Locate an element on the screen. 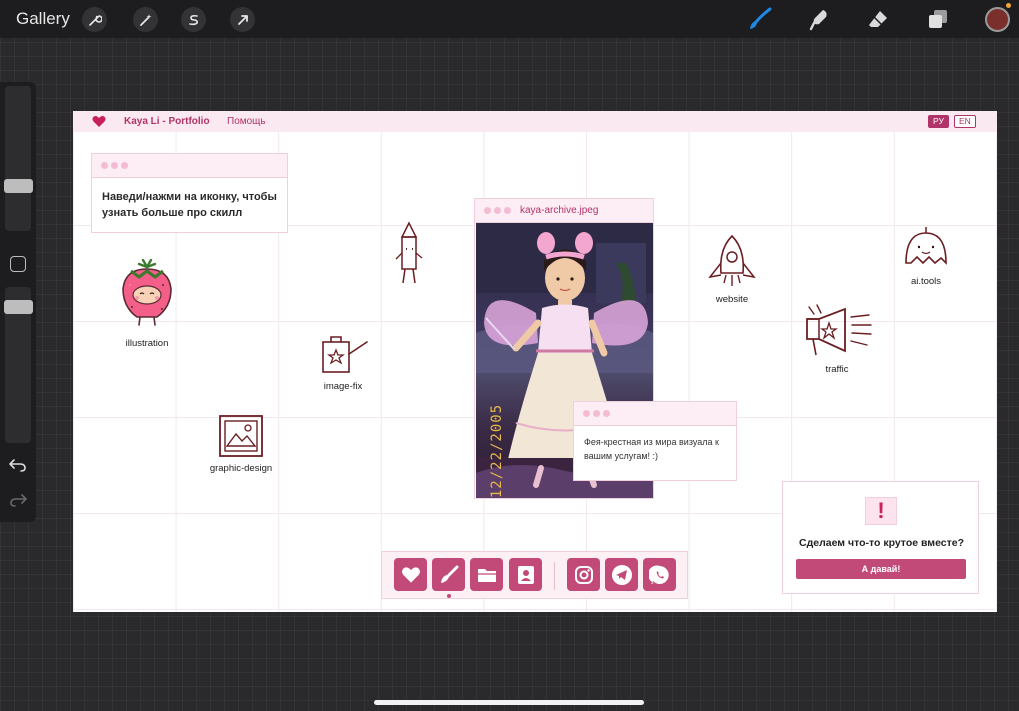 This screenshot has width=1019, height=711. dock-telegram-icon is located at coordinates (621, 574).